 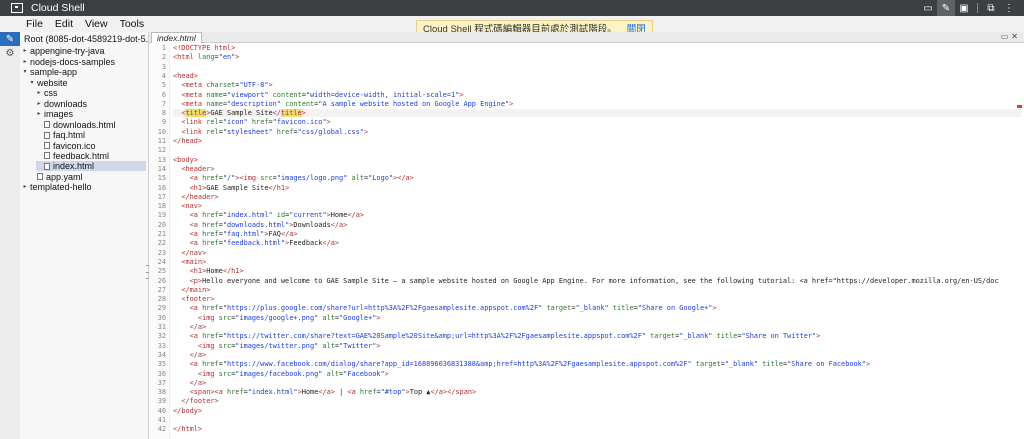 What do you see at coordinates (34, 24) in the screenshot?
I see `menu-file: File` at bounding box center [34, 24].